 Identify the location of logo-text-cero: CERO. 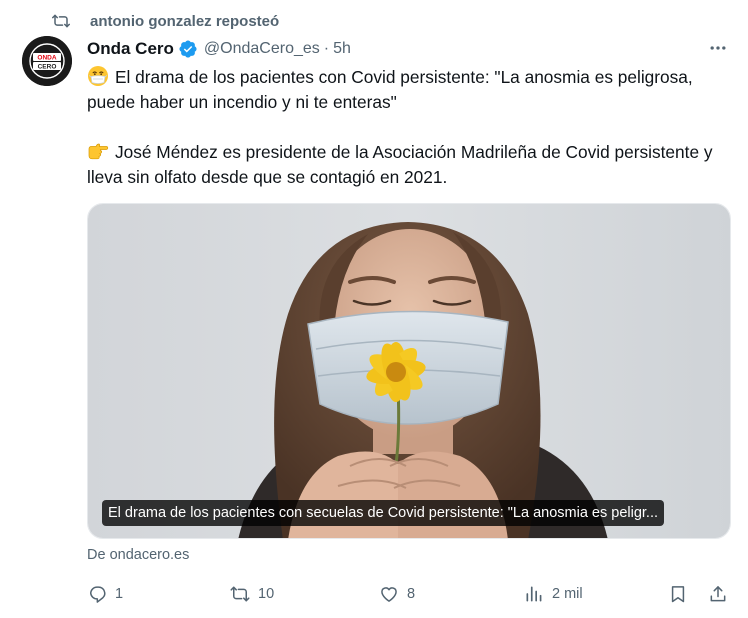
(47, 67).